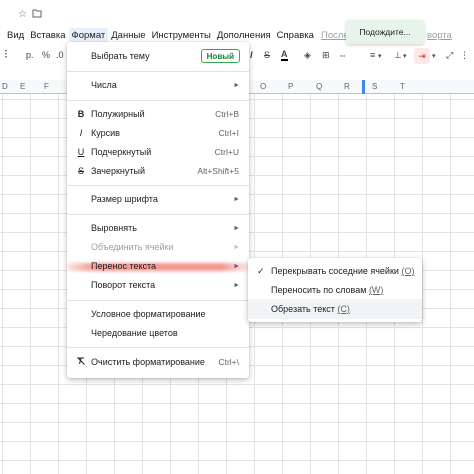 This screenshot has width=474, height=474. I want to click on menu-item-numbers: Числа ►, so click(158, 85).